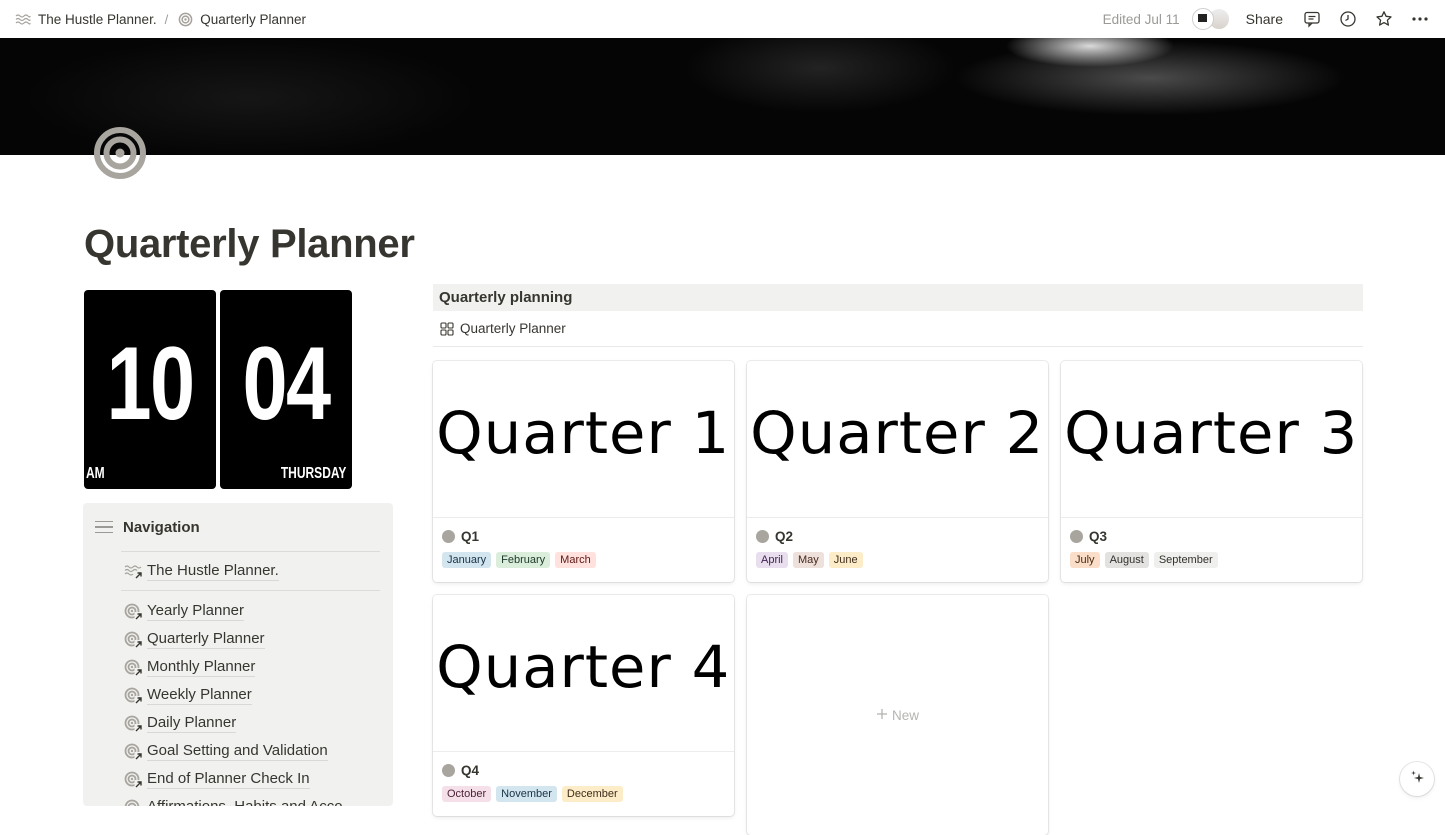  Describe the element at coordinates (213, 571) in the screenshot. I see `nav-link-label: The Hustle Planner.` at that location.